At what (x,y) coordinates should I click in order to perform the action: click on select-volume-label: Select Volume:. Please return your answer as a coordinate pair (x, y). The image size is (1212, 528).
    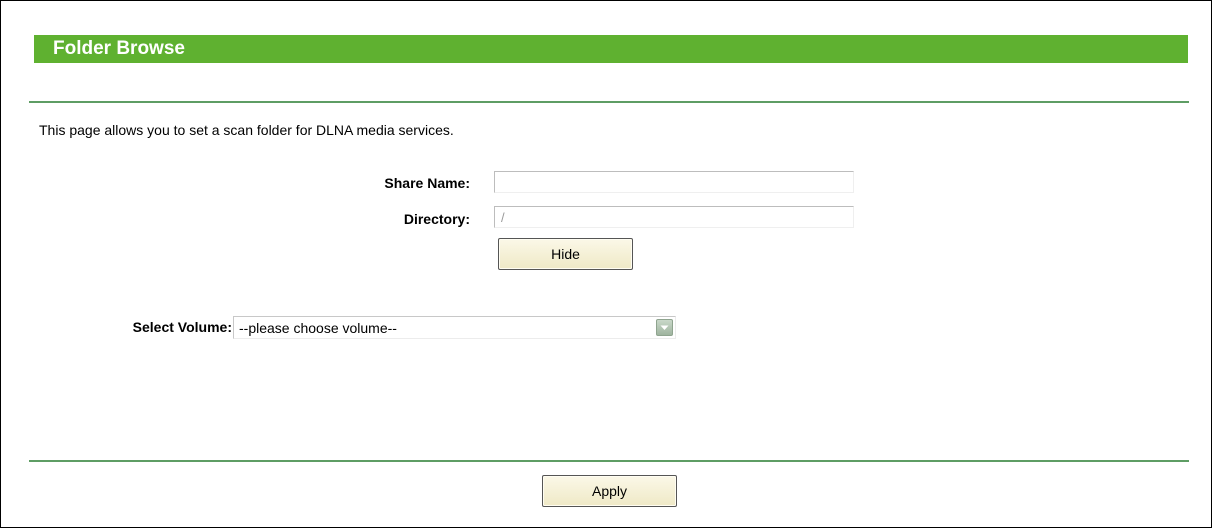
    Looking at the image, I should click on (182, 327).